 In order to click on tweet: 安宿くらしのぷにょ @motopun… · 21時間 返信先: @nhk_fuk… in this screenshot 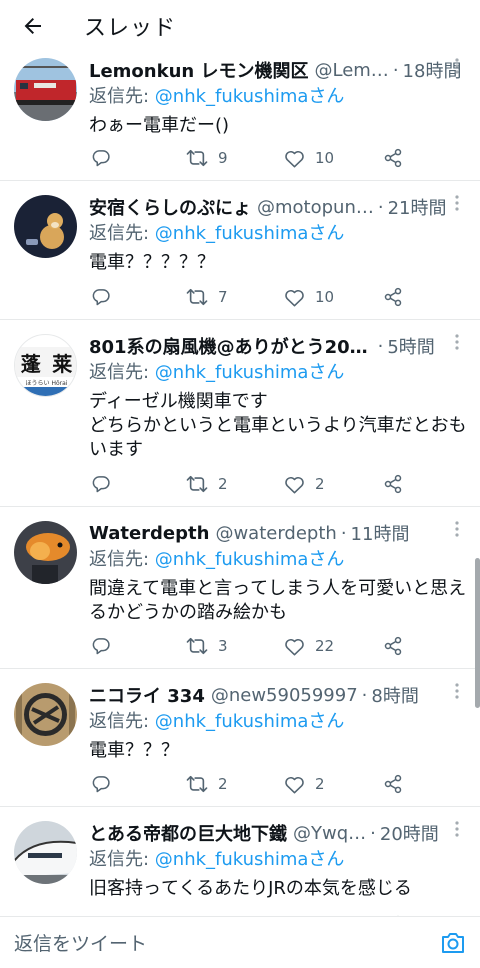, I will do `click(240, 250)`.